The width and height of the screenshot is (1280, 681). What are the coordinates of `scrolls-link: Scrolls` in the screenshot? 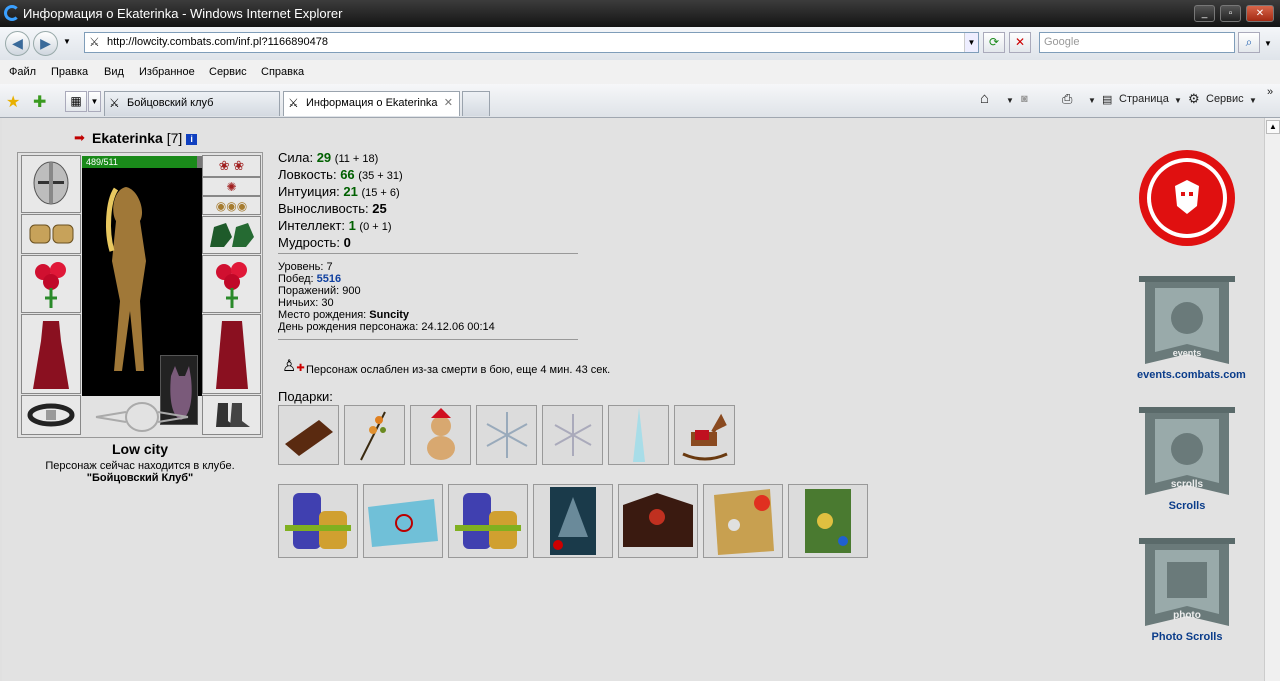 It's located at (1187, 506).